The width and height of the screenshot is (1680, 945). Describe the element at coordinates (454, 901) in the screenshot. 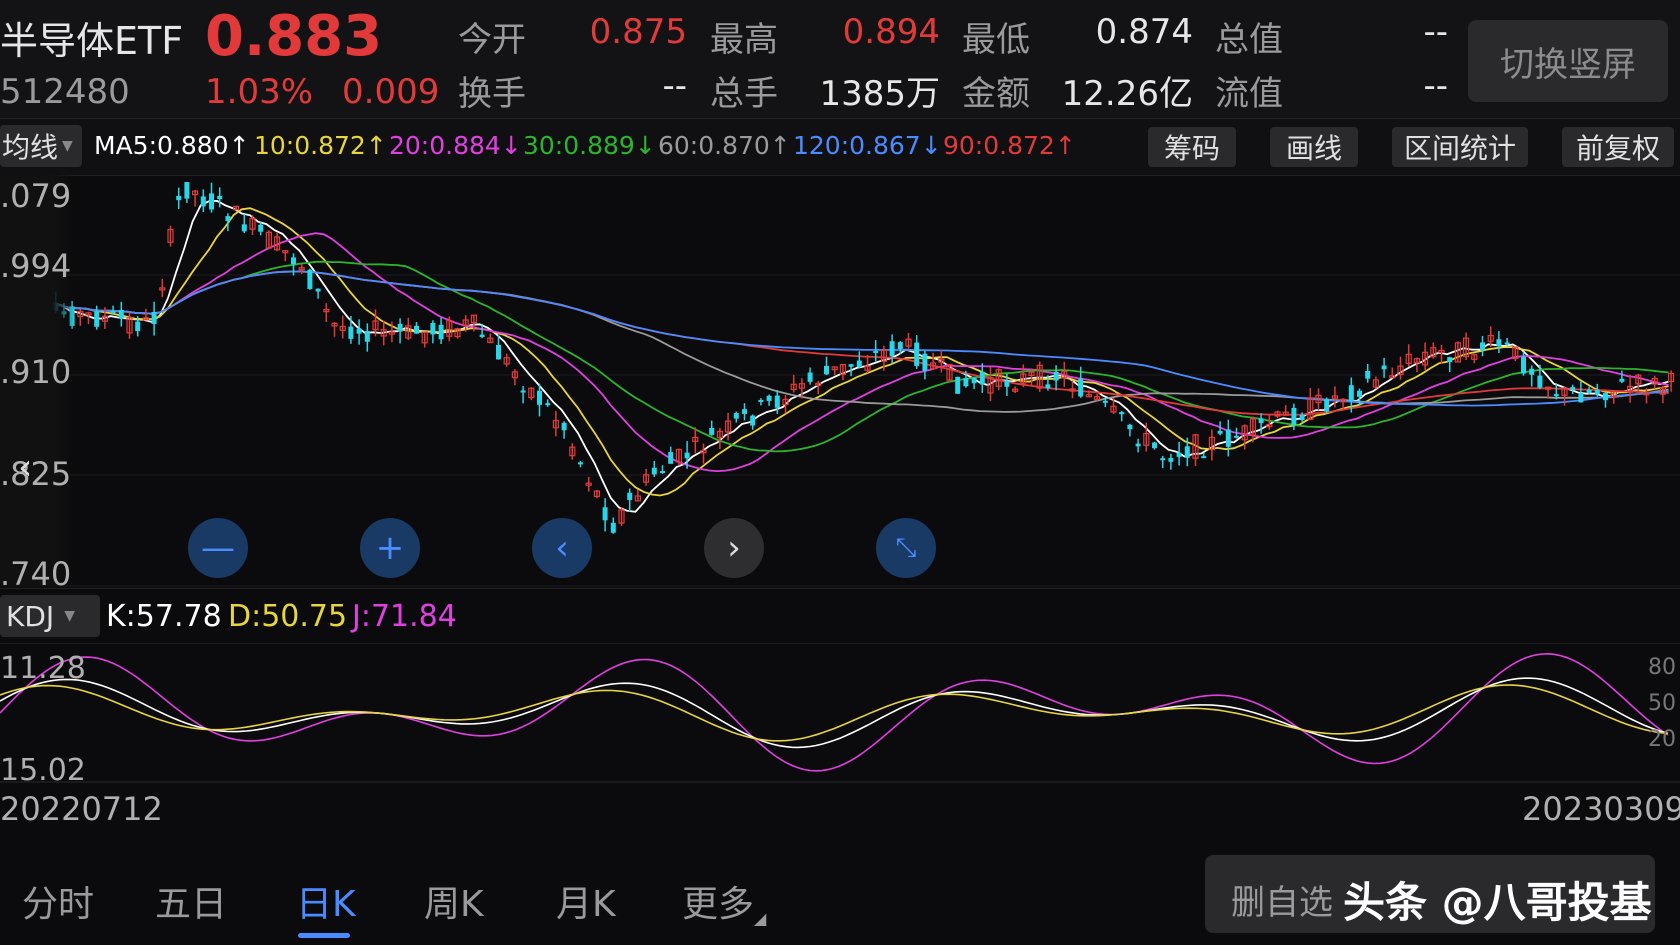

I see `tab-weekly-k: 周K` at that location.